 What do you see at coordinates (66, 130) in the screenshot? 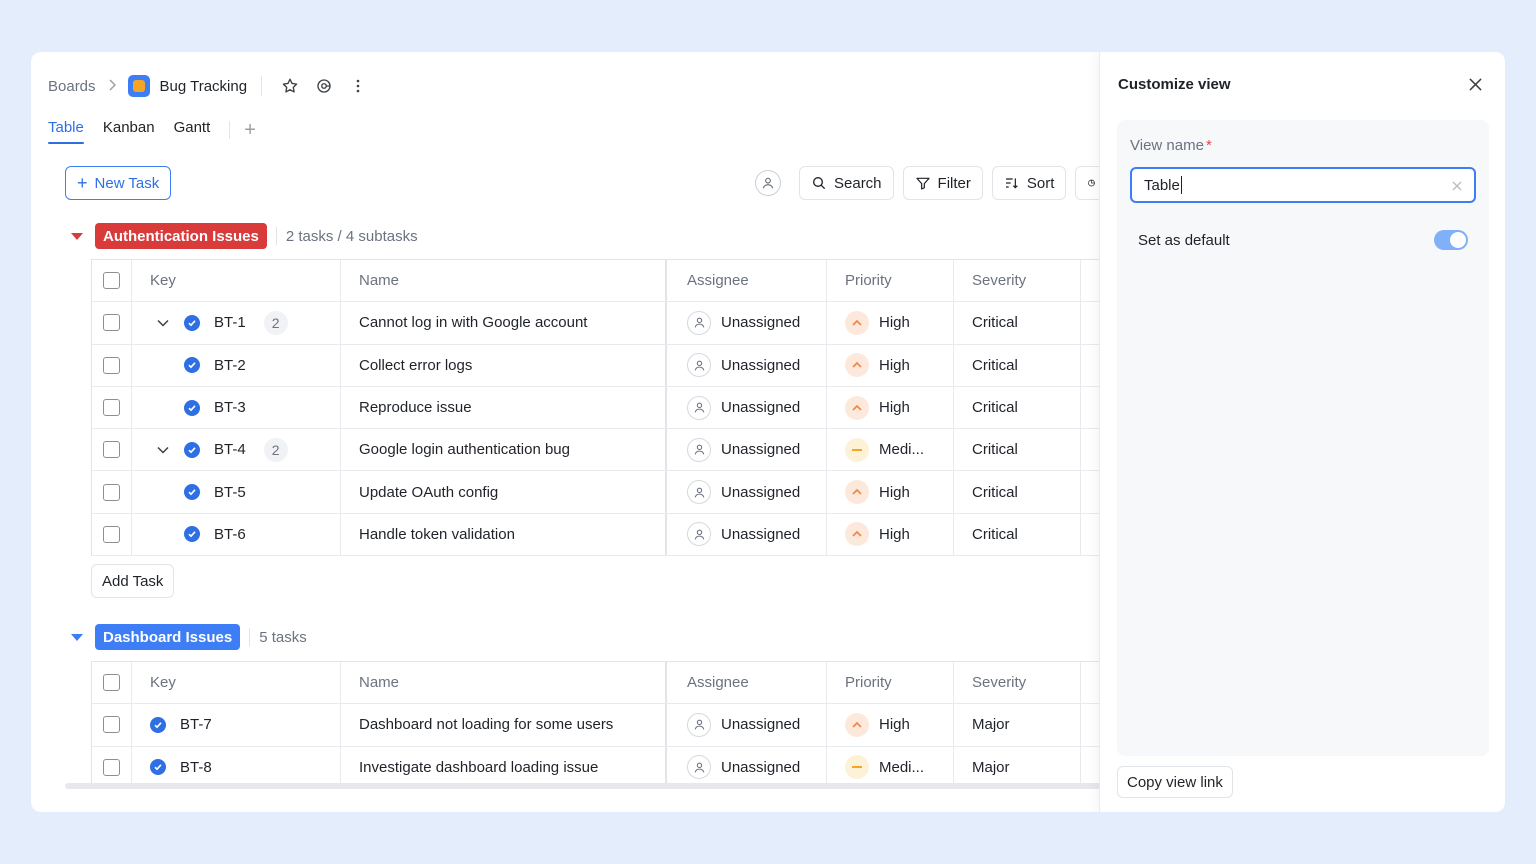
I see `tab-table: Table` at bounding box center [66, 130].